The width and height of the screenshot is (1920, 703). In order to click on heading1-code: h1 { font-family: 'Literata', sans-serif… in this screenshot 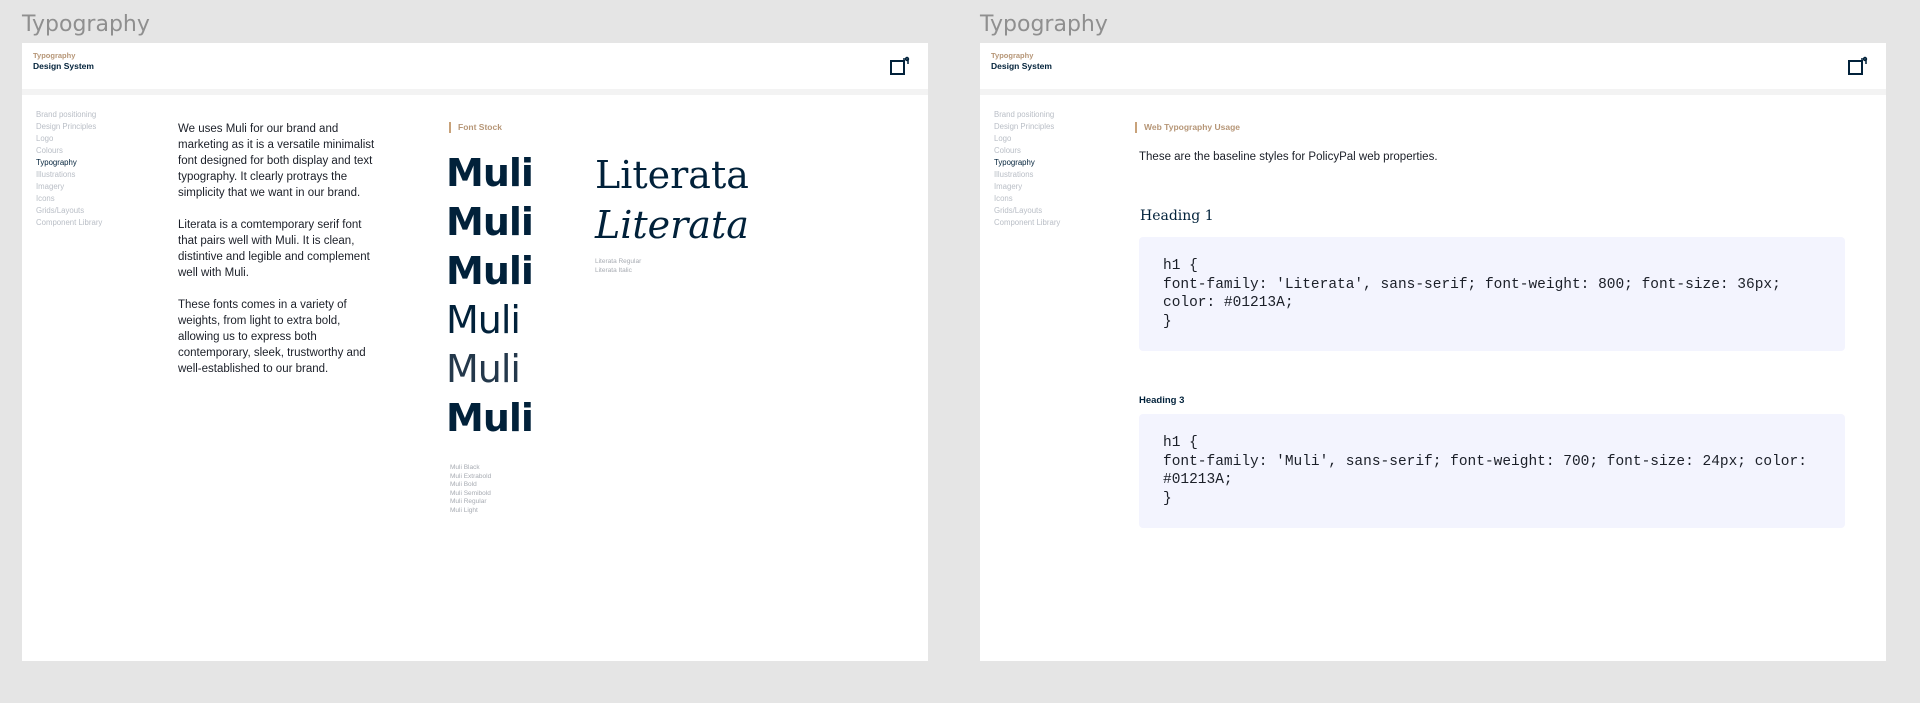, I will do `click(1472, 294)`.